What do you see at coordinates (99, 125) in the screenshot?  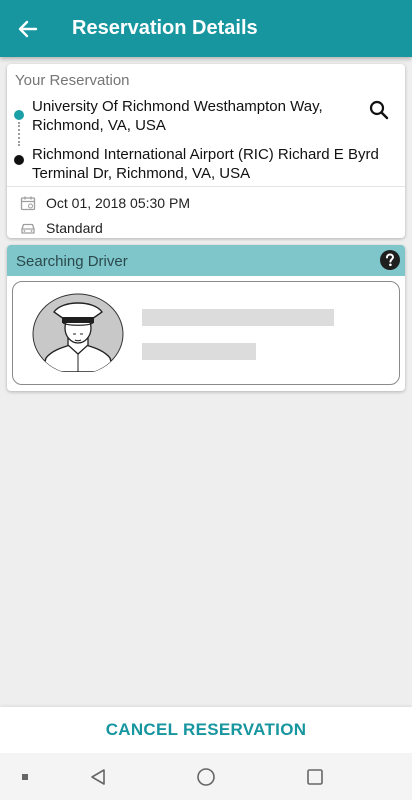 I see `pickup-address-line2: Richmond, VA, USA` at bounding box center [99, 125].